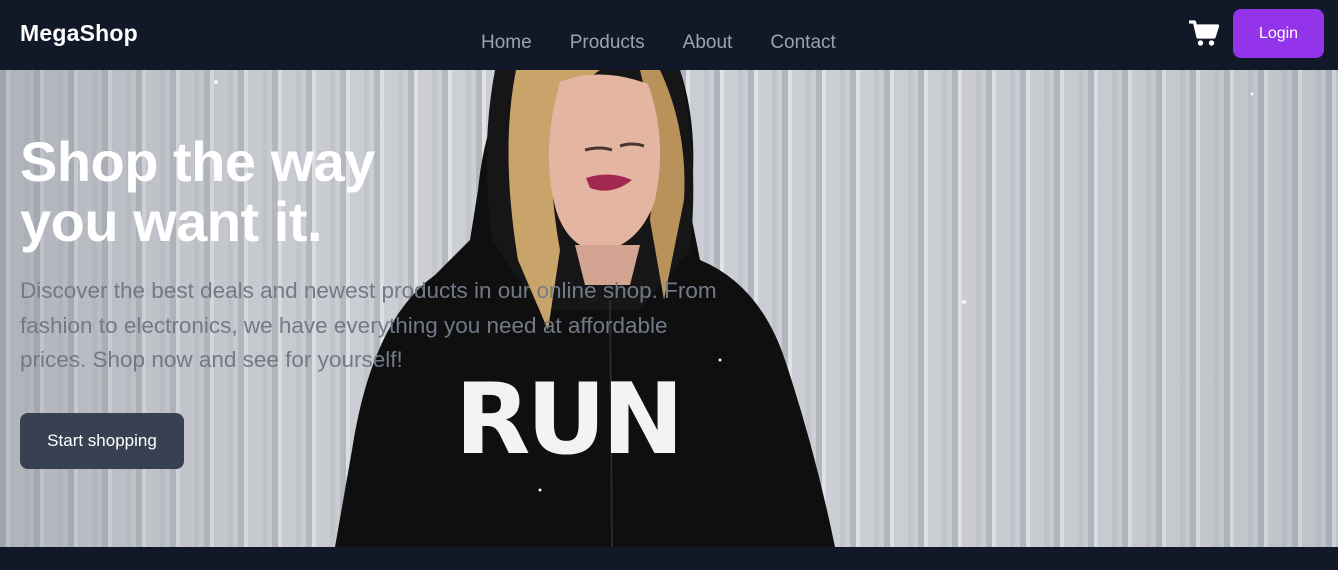 Image resolution: width=1338 pixels, height=570 pixels. What do you see at coordinates (1278, 33) in the screenshot?
I see `login-button: Login` at bounding box center [1278, 33].